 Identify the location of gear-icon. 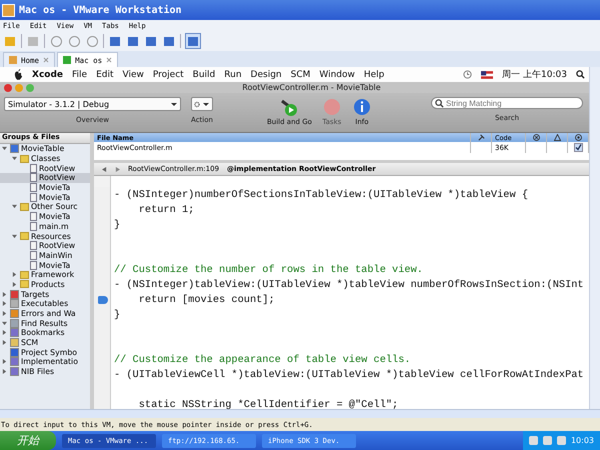
(197, 104).